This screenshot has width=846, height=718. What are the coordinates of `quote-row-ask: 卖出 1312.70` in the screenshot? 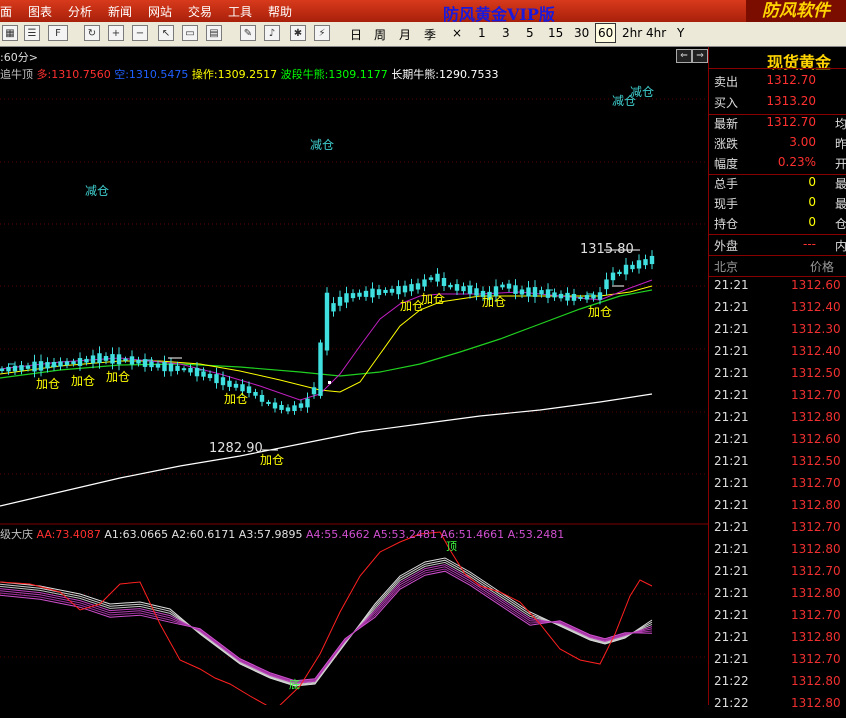 It's located at (780, 83).